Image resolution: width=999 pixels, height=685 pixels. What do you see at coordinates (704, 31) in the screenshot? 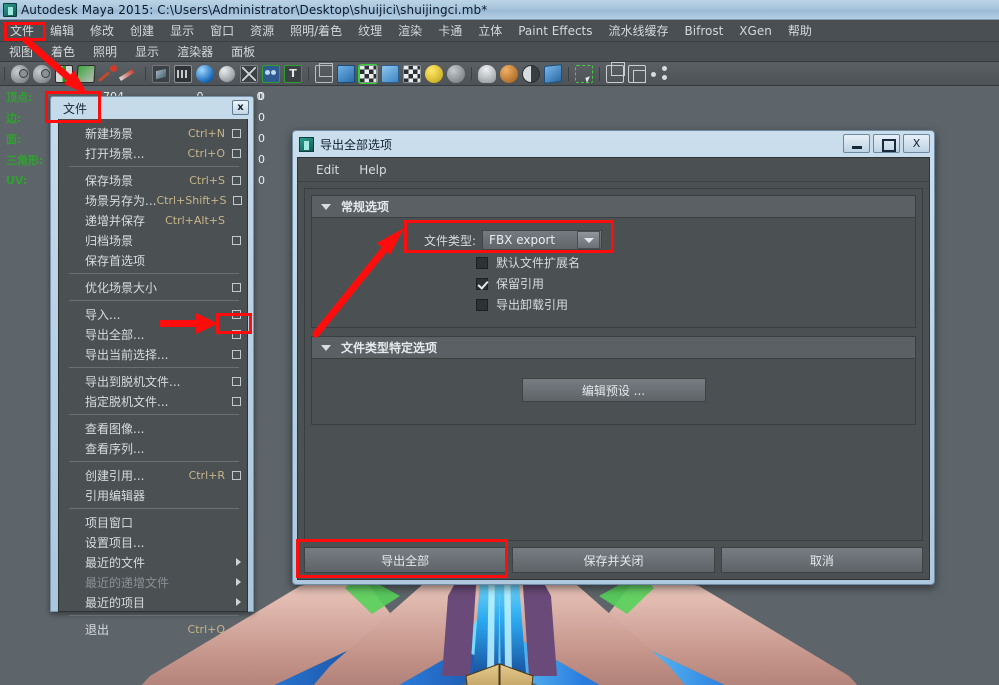
I see `menu-item-14: Bifrost` at bounding box center [704, 31].